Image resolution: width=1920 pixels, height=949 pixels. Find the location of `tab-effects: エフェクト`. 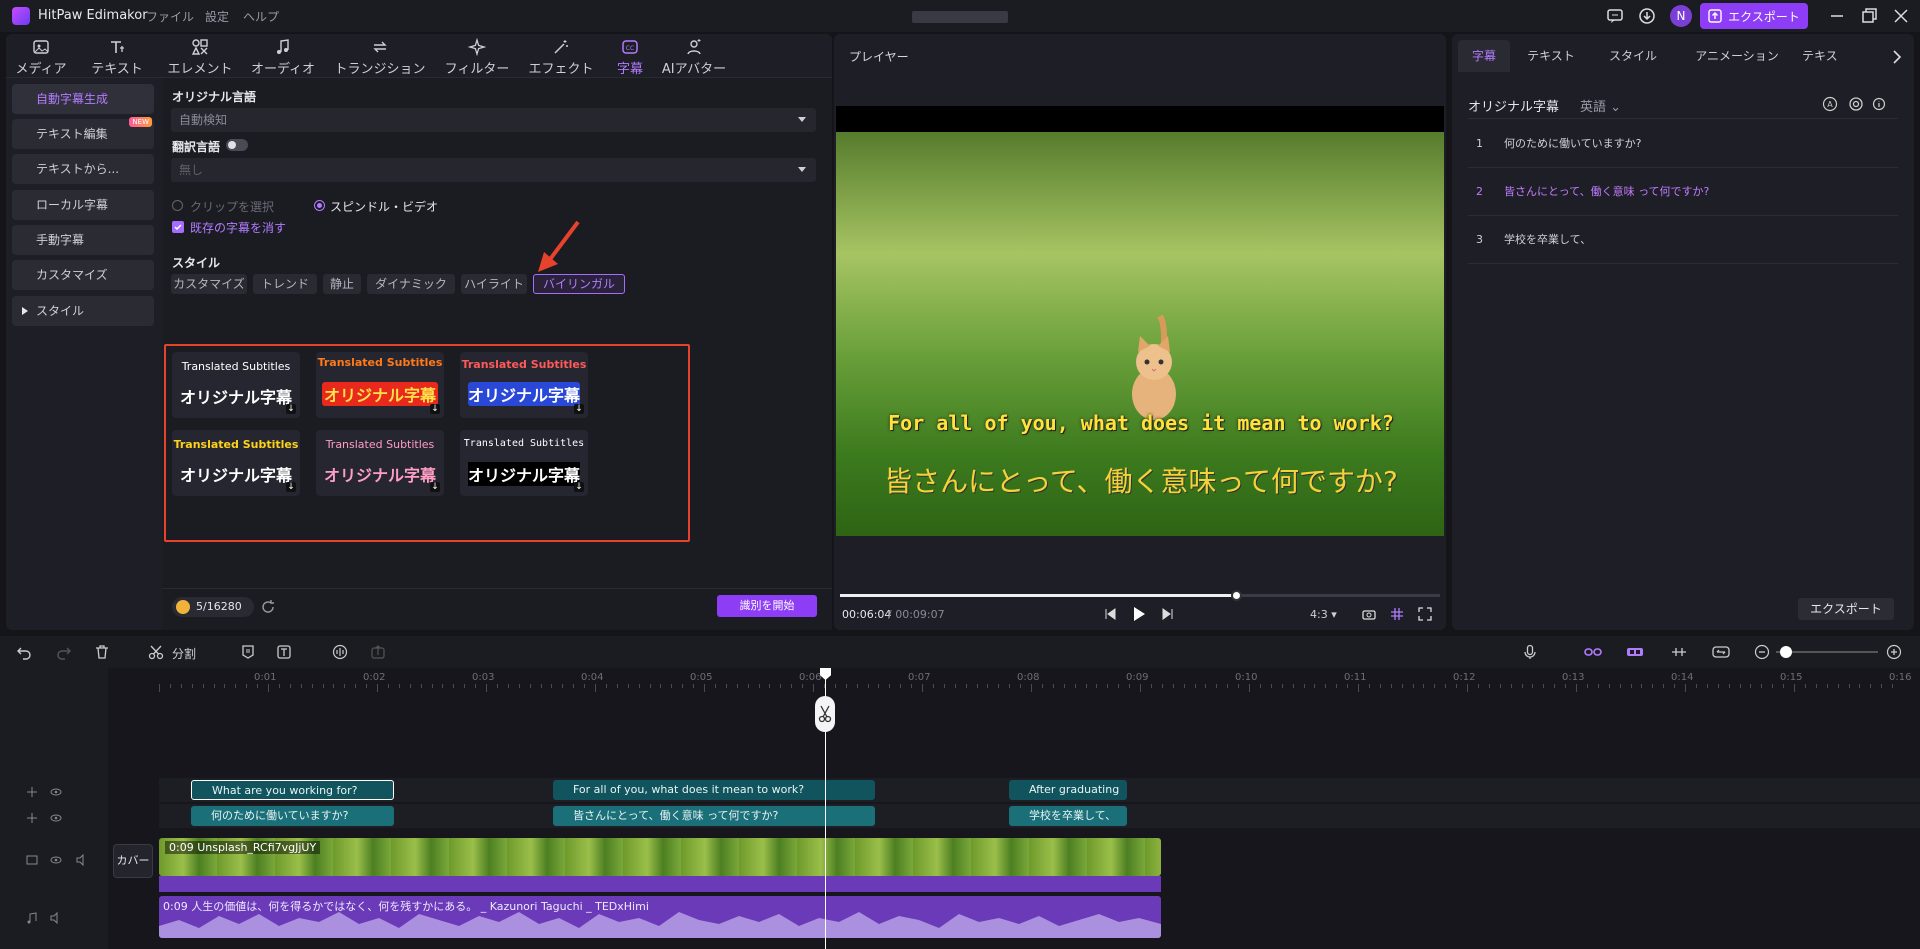

tab-effects: エフェクト is located at coordinates (561, 57).